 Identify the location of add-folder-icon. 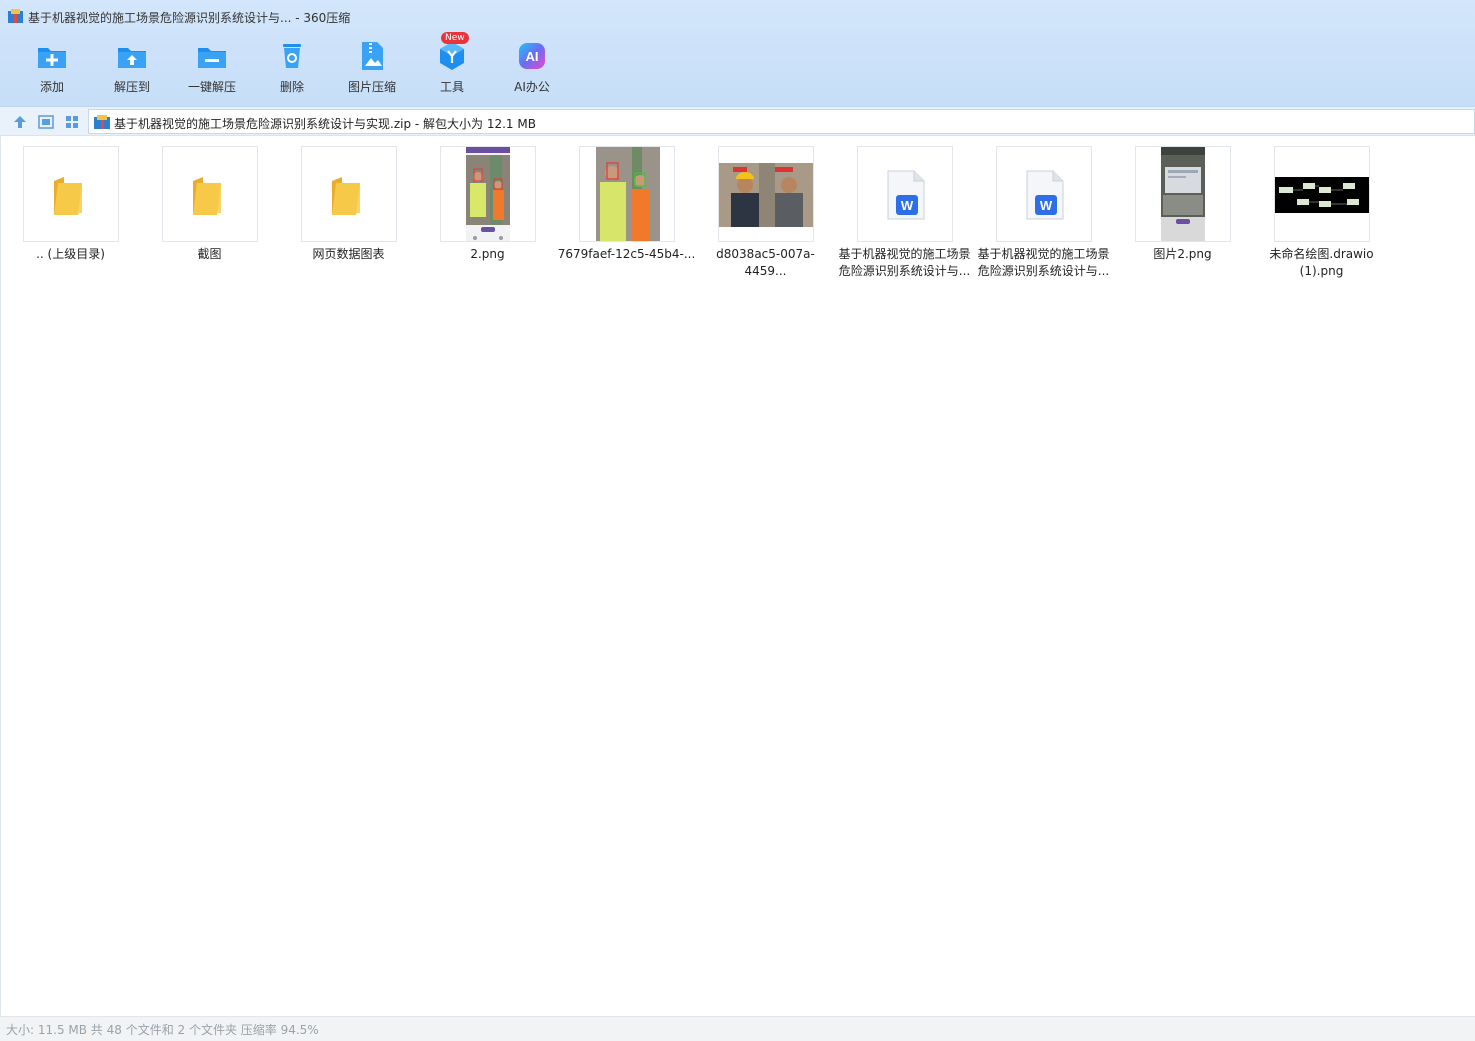
(52, 58).